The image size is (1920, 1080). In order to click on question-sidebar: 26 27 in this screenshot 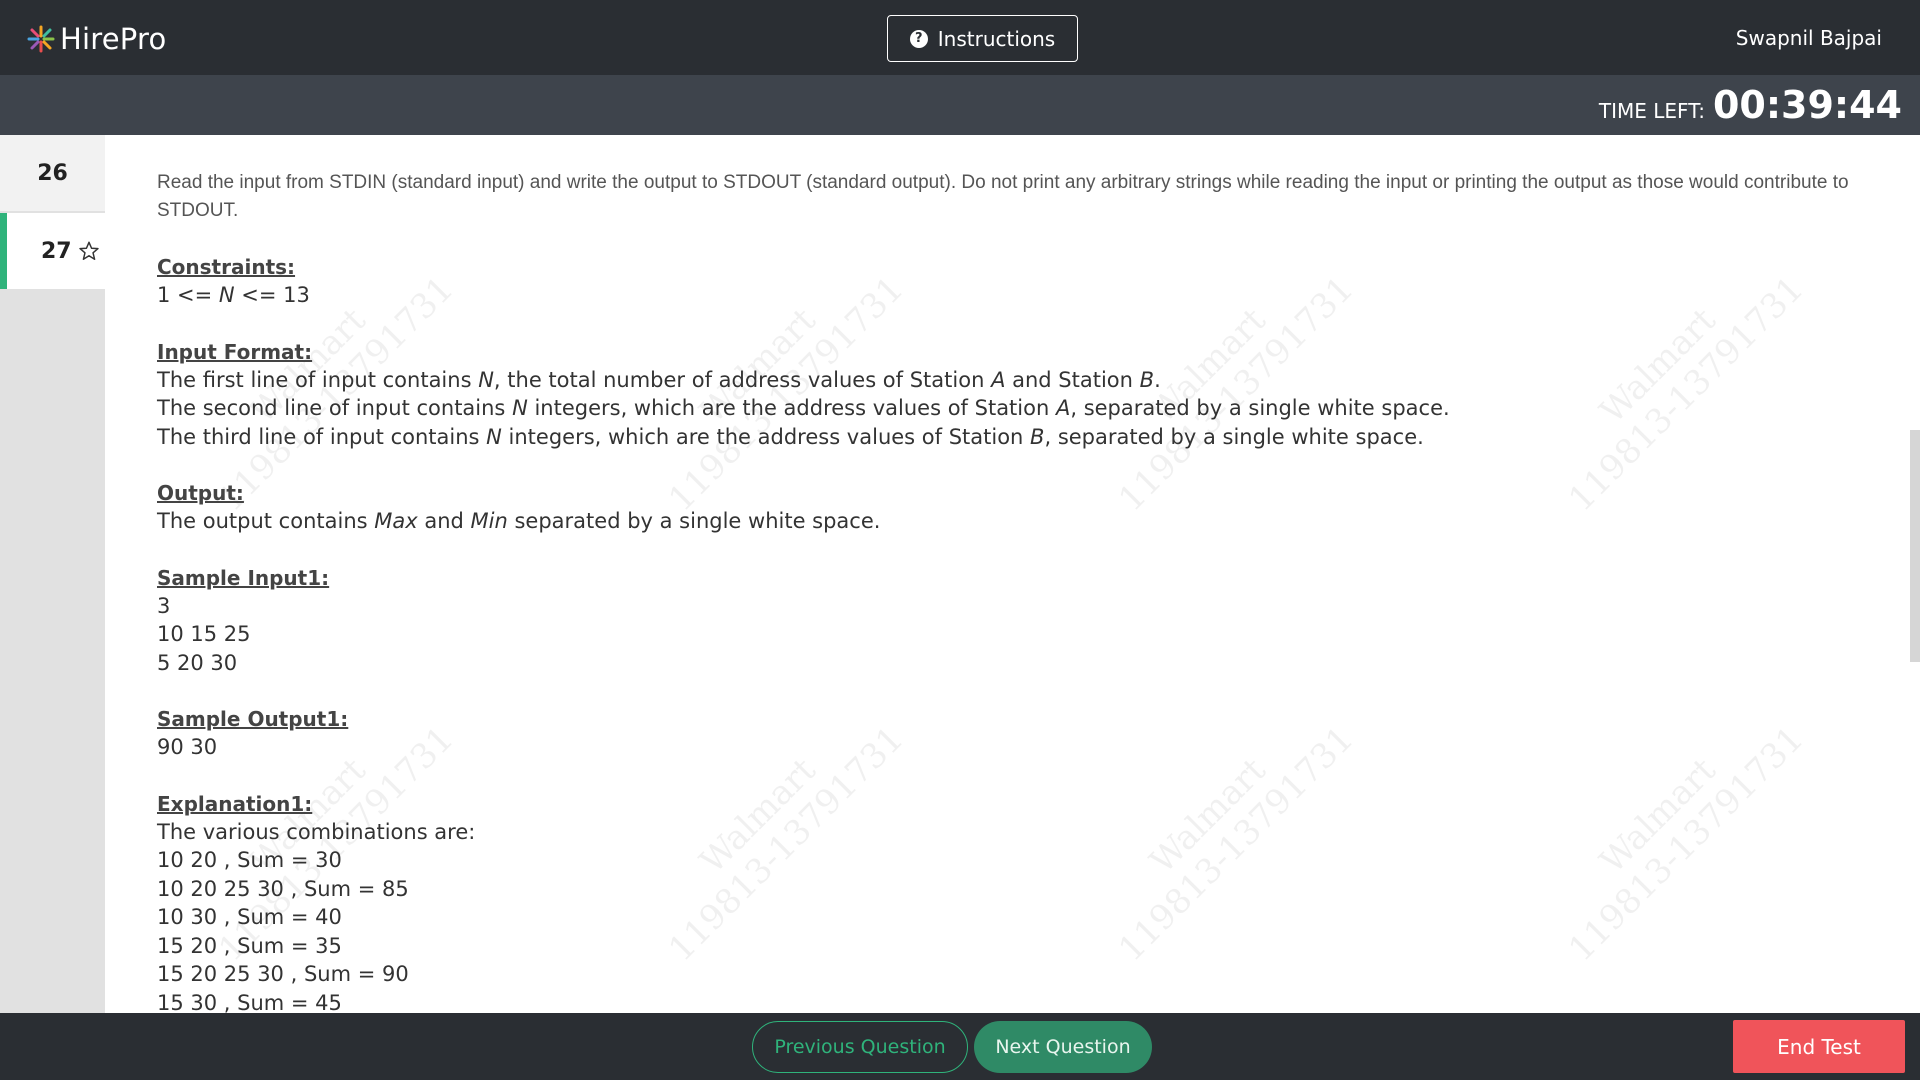, I will do `click(52, 574)`.